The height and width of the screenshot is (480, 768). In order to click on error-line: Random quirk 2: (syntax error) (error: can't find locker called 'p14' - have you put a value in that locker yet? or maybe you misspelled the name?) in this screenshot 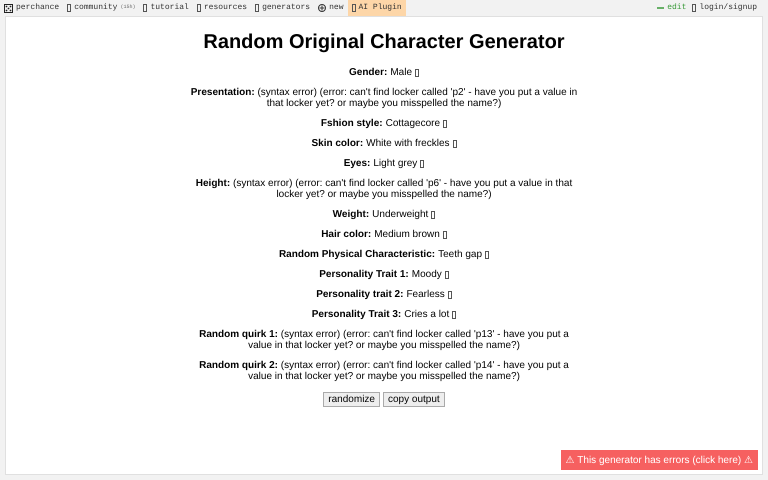, I will do `click(384, 371)`.